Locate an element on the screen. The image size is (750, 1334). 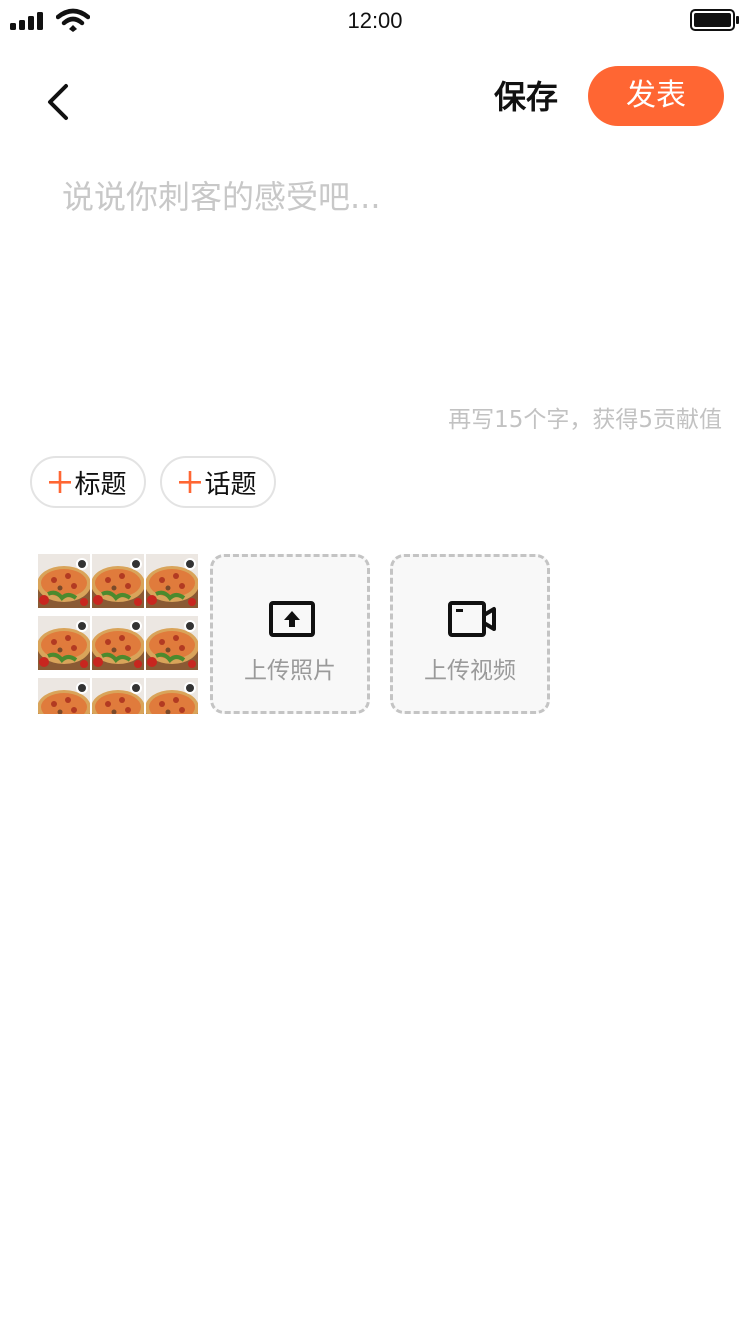
status-time: 12:00 is located at coordinates (375, 20).